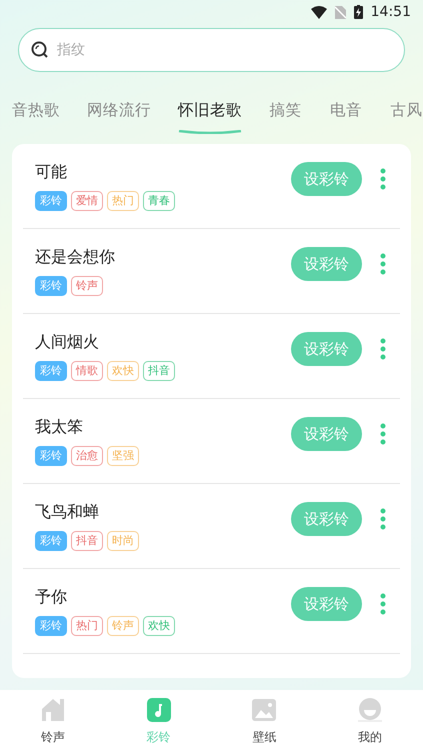 The width and height of the screenshot is (423, 753). Describe the element at coordinates (159, 710) in the screenshot. I see `music-note-icon` at that location.